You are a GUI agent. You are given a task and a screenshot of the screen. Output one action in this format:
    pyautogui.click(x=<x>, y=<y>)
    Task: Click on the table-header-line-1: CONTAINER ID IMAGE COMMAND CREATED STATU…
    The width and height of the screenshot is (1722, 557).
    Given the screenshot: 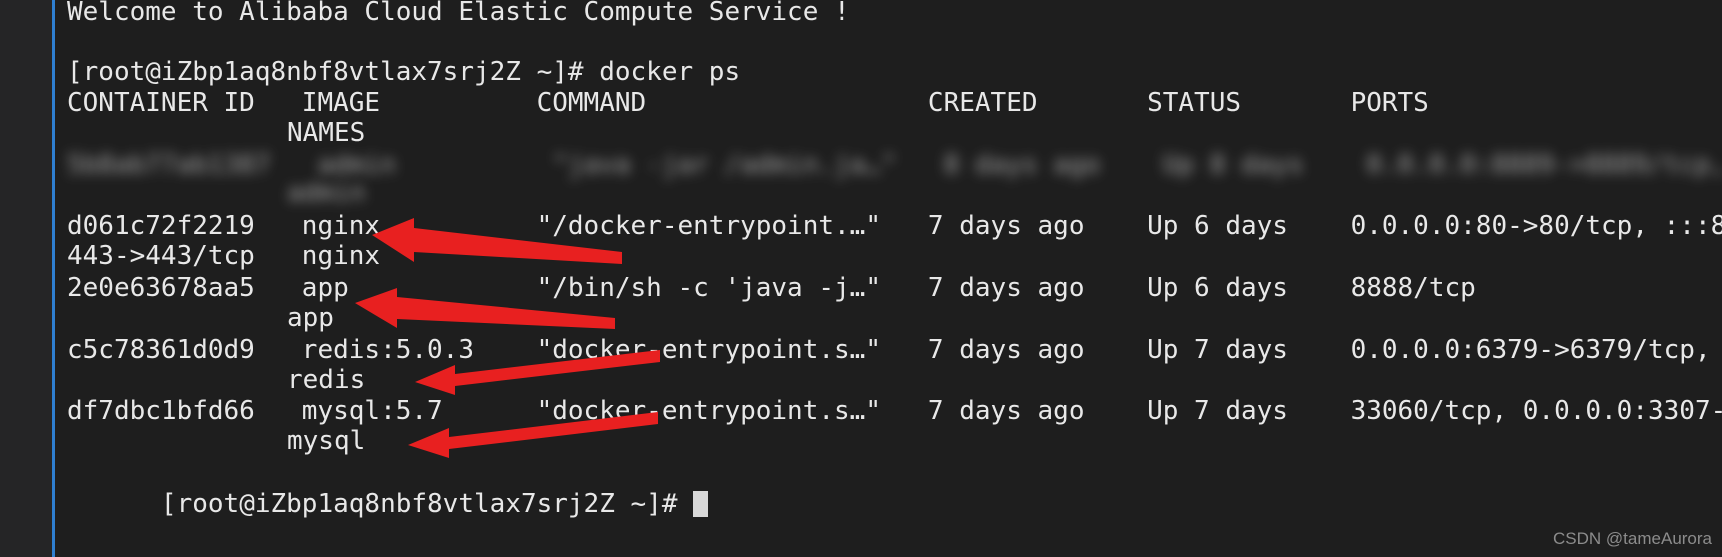 What is the action you would take?
    pyautogui.click(x=748, y=103)
    